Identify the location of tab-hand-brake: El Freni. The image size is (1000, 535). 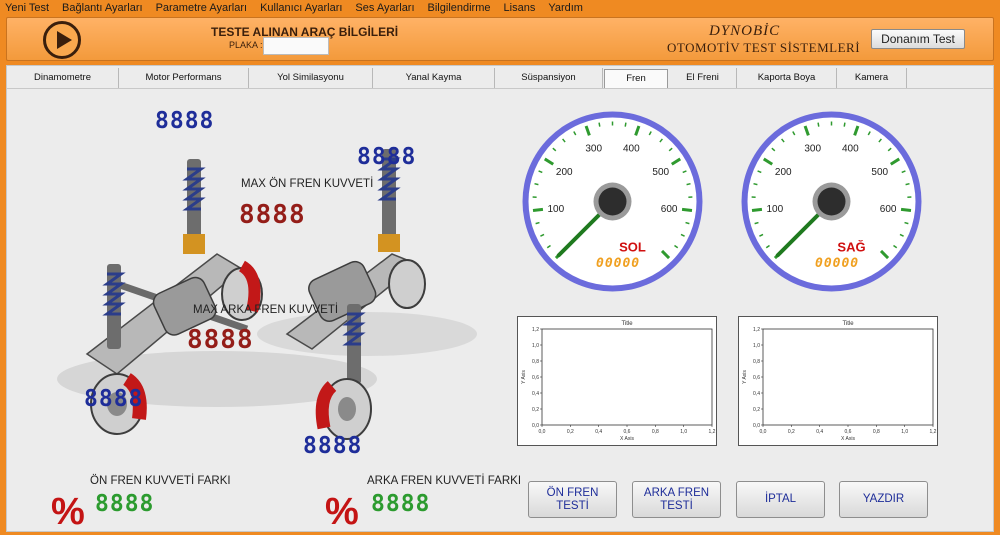
(703, 78).